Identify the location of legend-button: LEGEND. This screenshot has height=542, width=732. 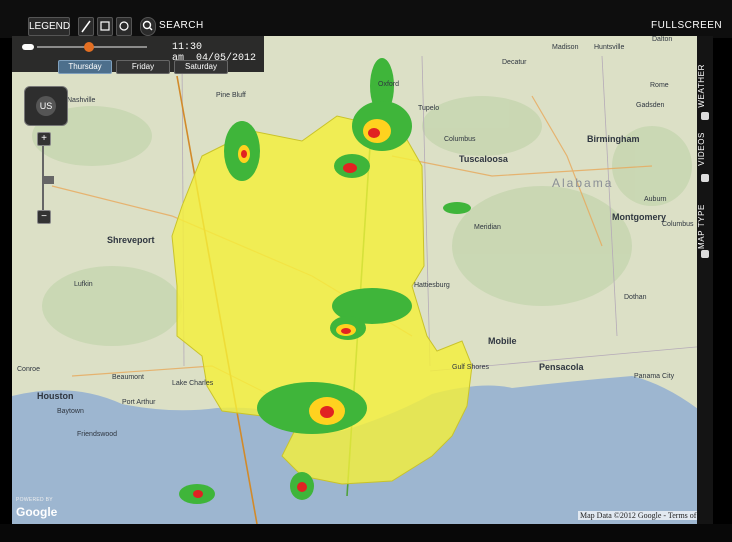
(49, 26).